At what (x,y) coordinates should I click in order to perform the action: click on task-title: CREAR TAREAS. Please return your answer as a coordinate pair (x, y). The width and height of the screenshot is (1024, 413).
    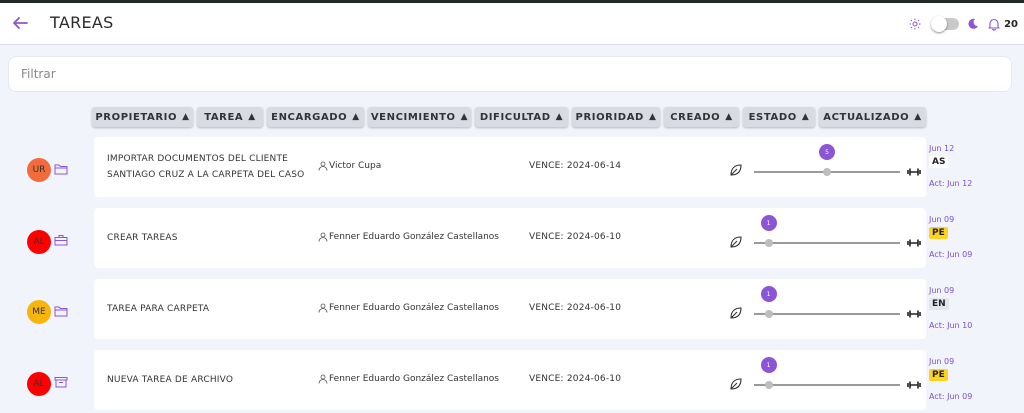
    Looking at the image, I should click on (142, 238).